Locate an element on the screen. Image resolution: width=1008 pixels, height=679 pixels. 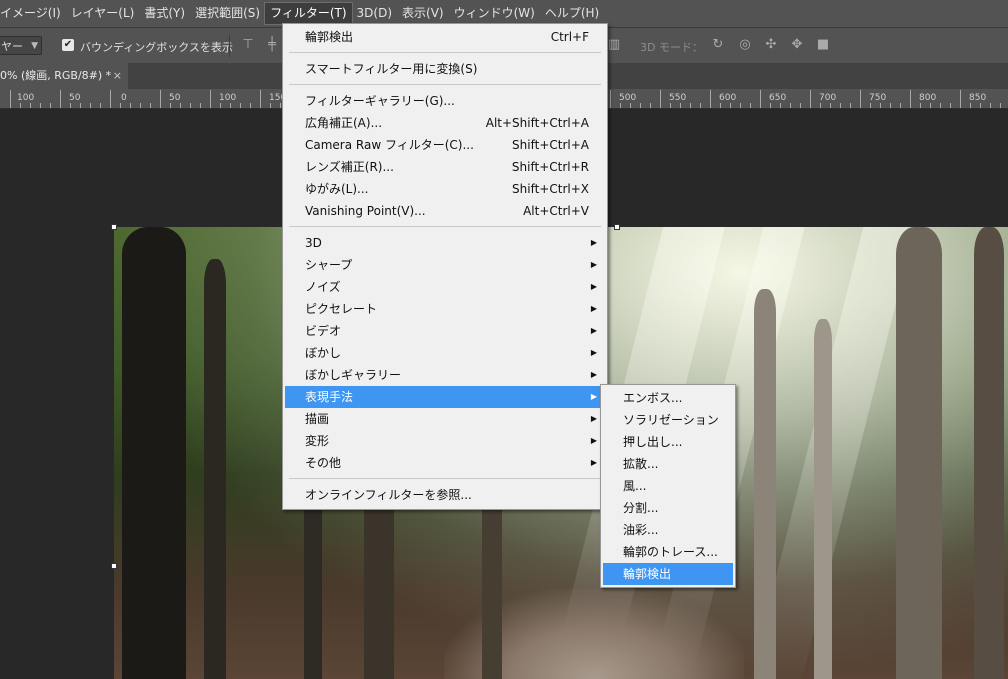
ruler-label: 100 is located at coordinates (26, 98).